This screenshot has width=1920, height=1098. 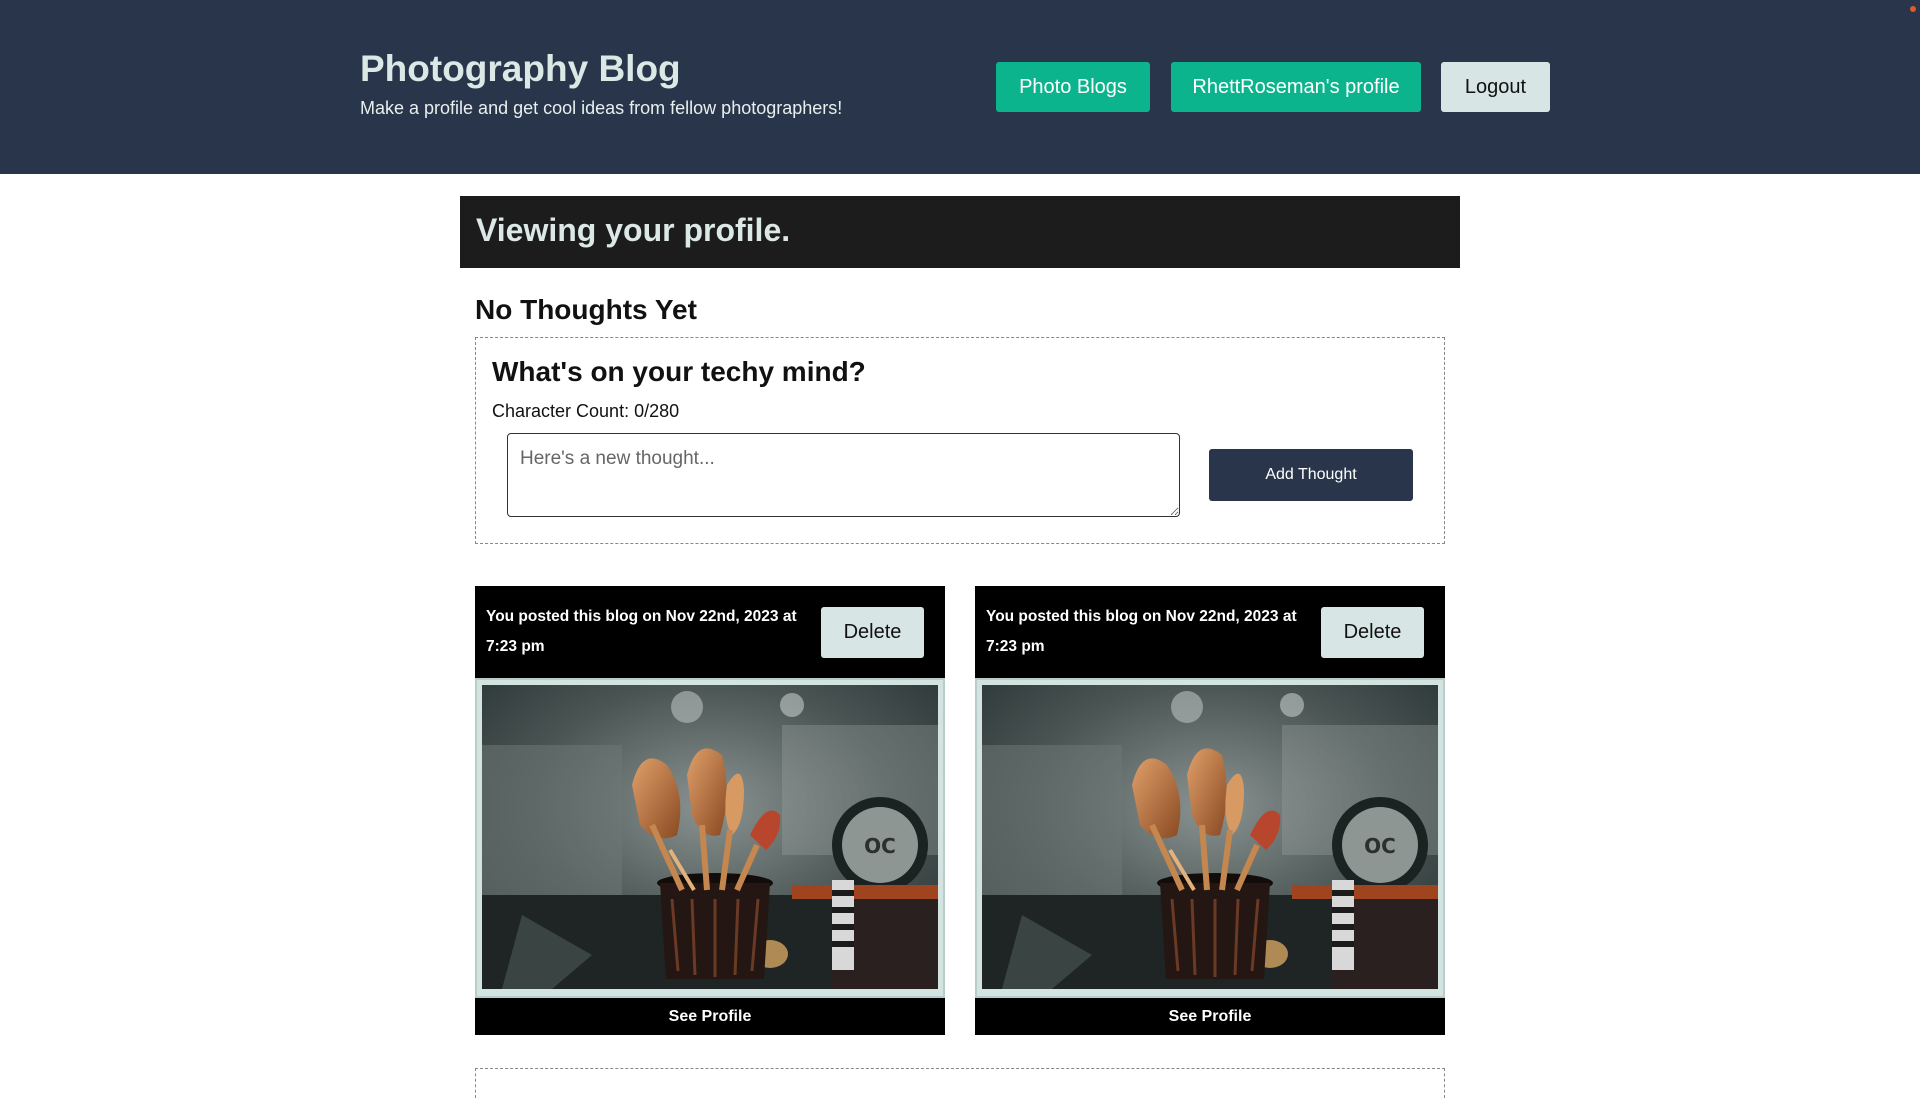 I want to click on site-title: Photography Blog, so click(x=520, y=69).